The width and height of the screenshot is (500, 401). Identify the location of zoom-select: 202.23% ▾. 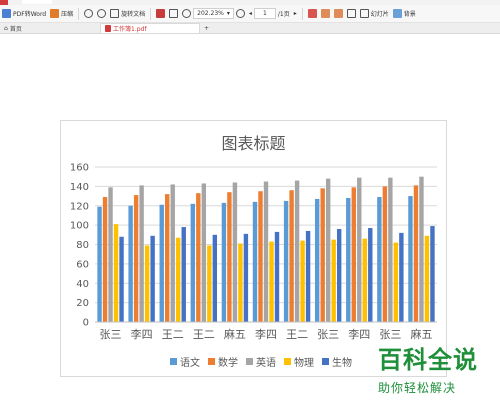
(213, 13).